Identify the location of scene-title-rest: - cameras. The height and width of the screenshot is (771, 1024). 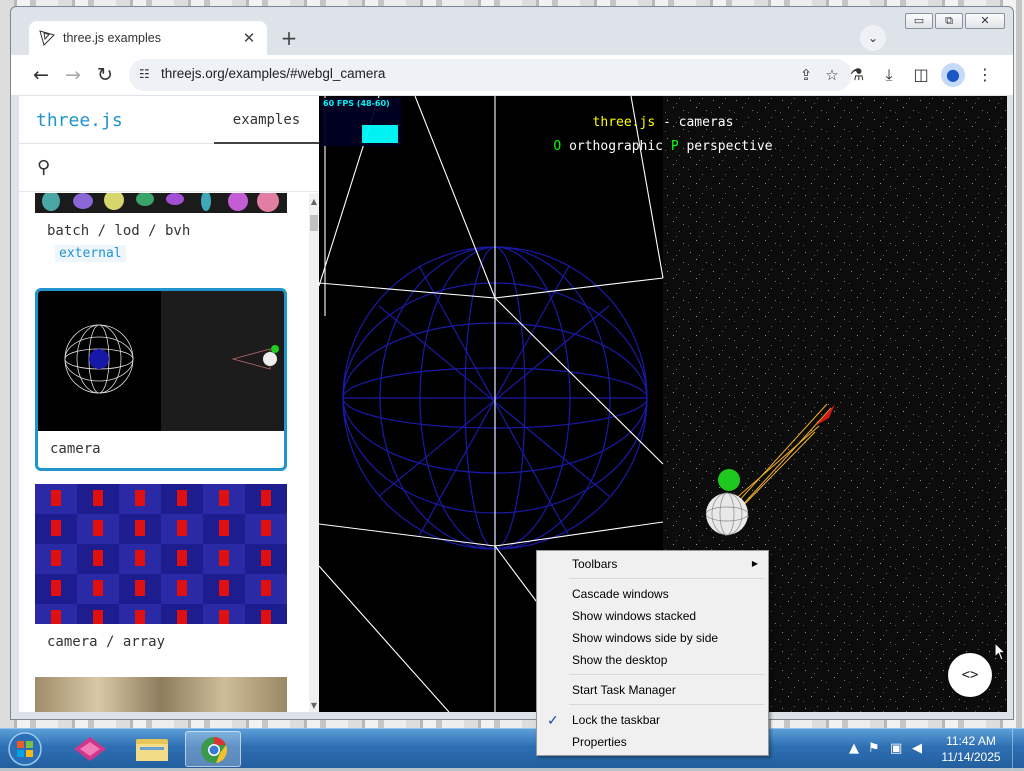
(694, 122).